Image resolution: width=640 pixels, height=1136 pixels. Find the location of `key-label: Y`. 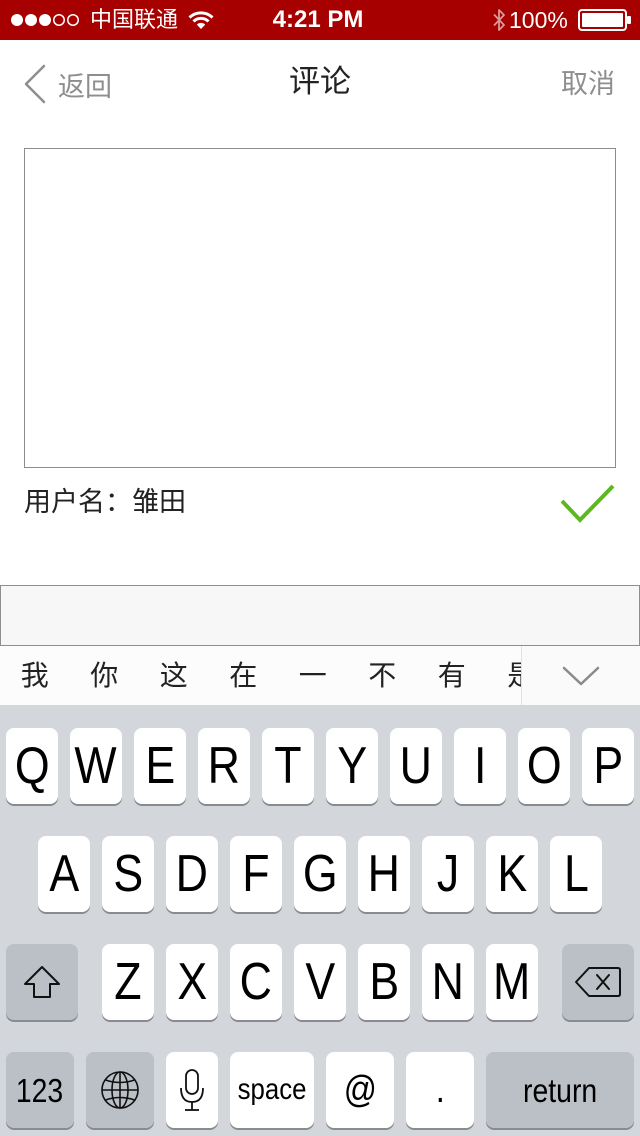

key-label: Y is located at coordinates (352, 766).